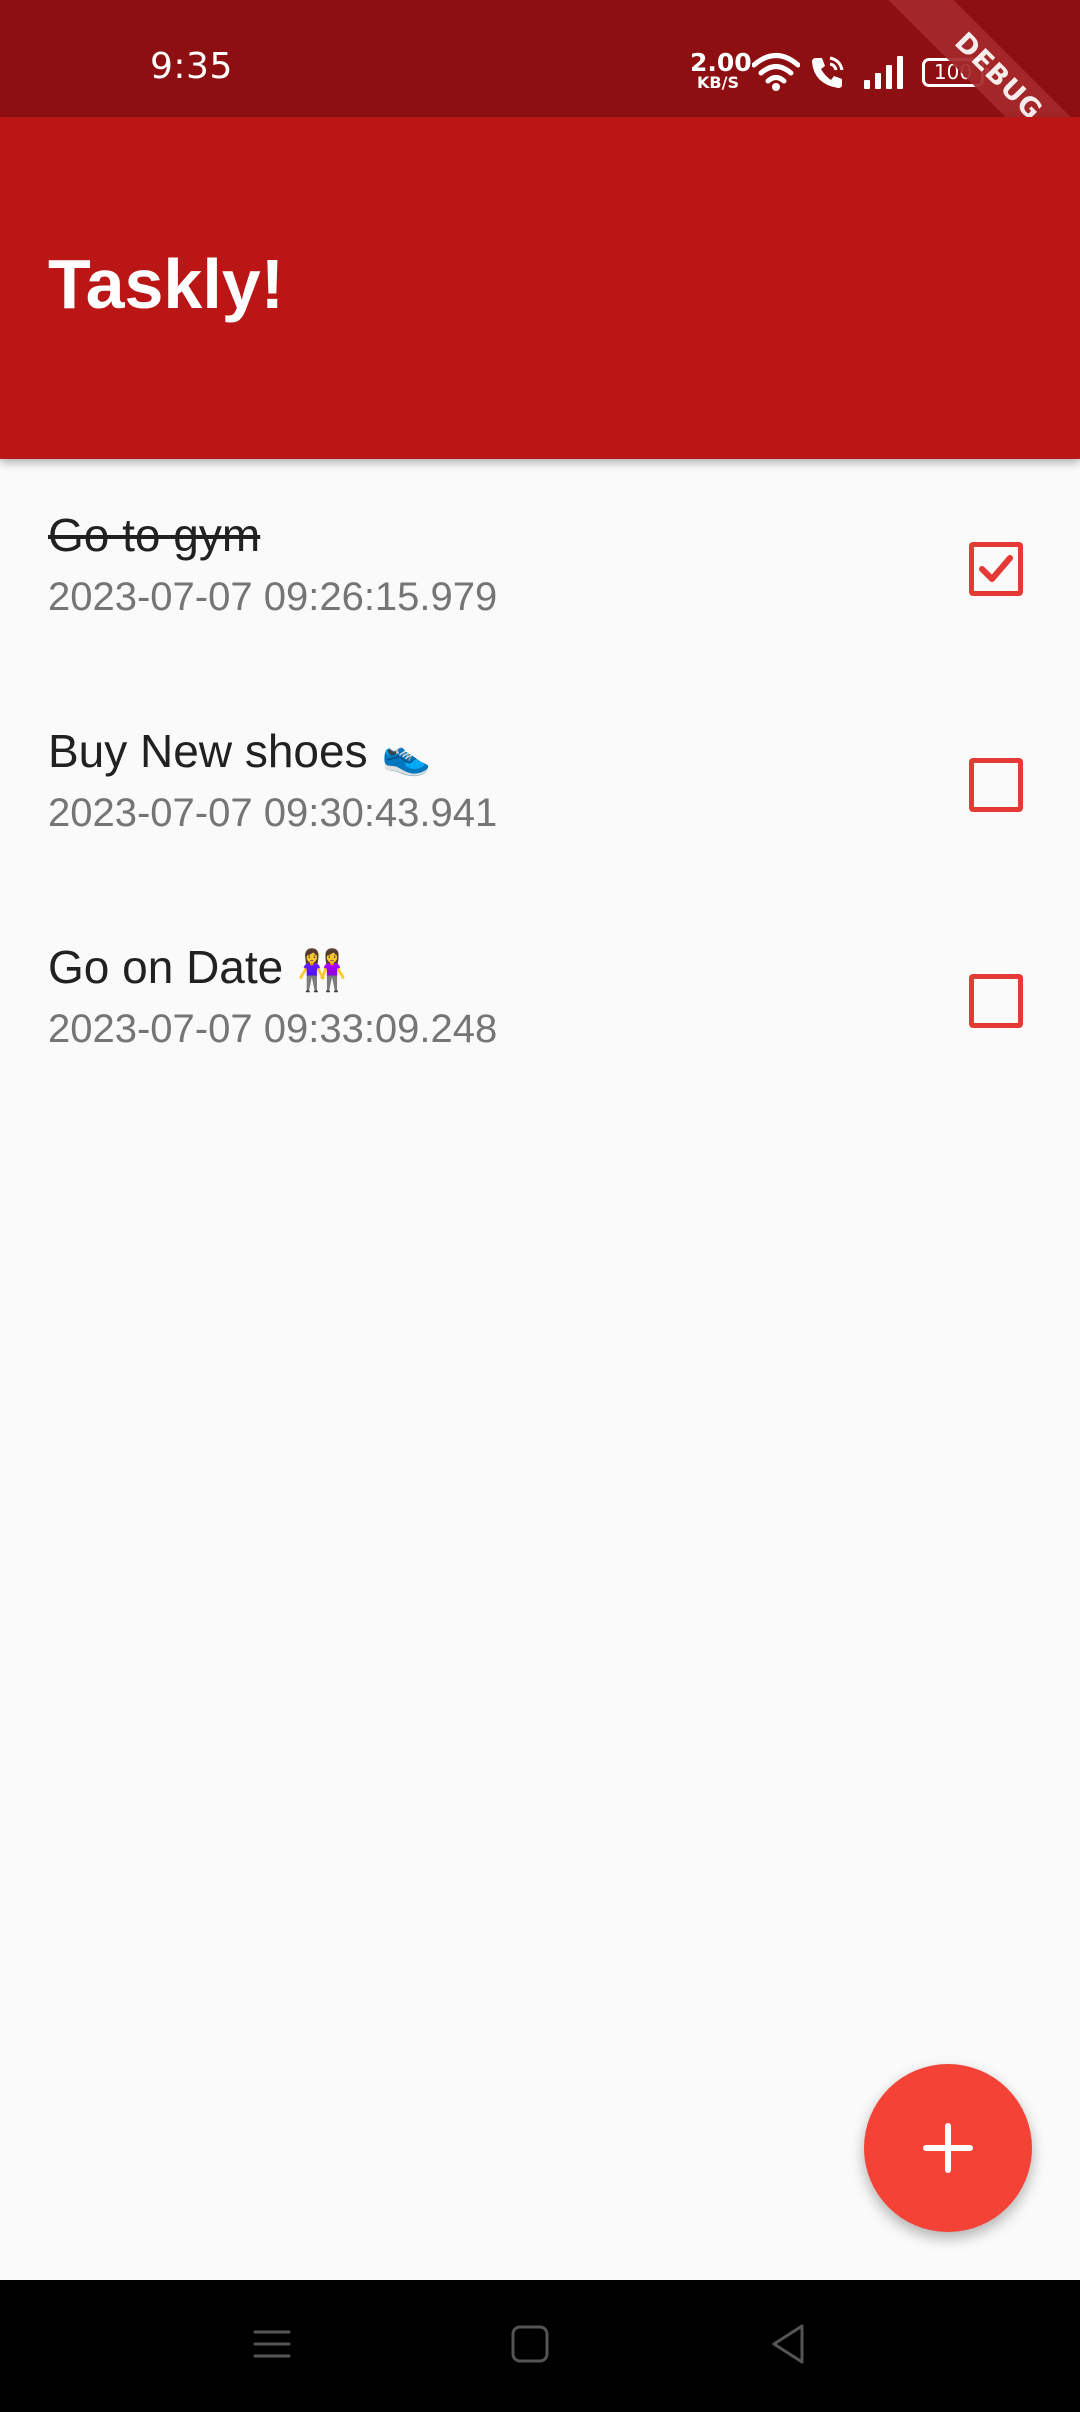  What do you see at coordinates (776, 72) in the screenshot?
I see `wifi-icon` at bounding box center [776, 72].